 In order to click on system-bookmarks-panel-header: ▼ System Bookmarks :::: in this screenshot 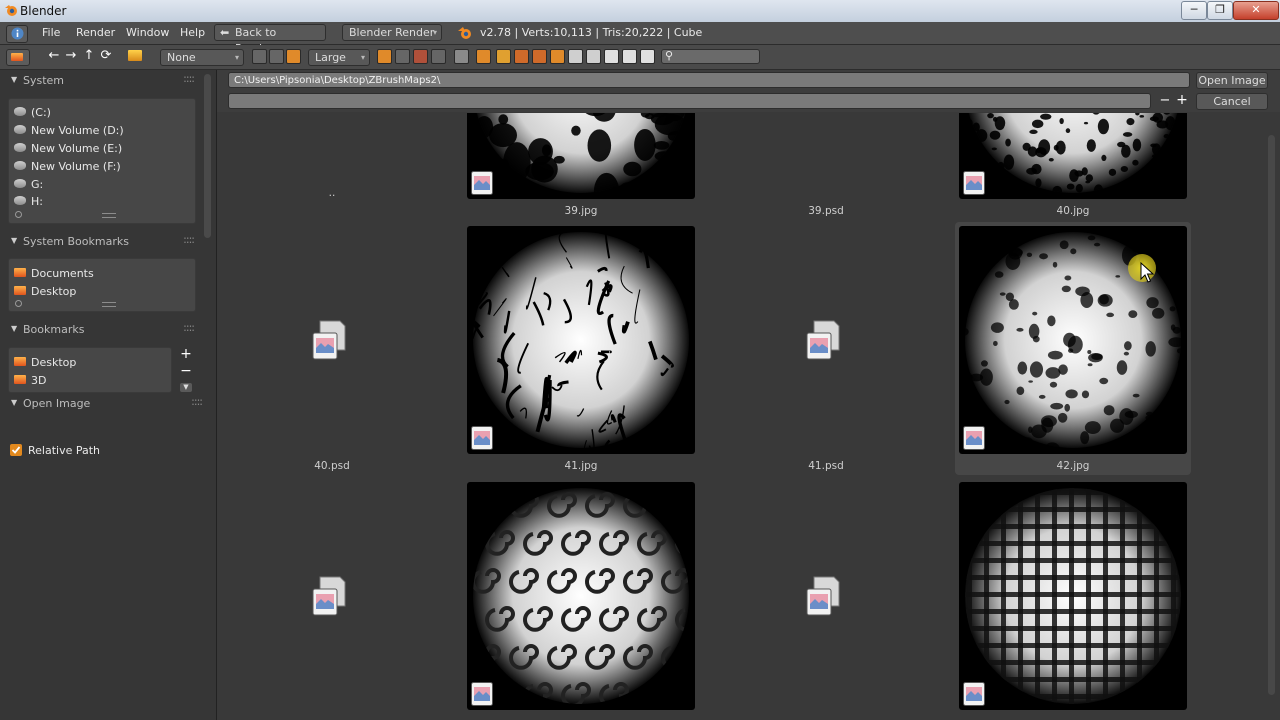, I will do `click(102, 242)`.